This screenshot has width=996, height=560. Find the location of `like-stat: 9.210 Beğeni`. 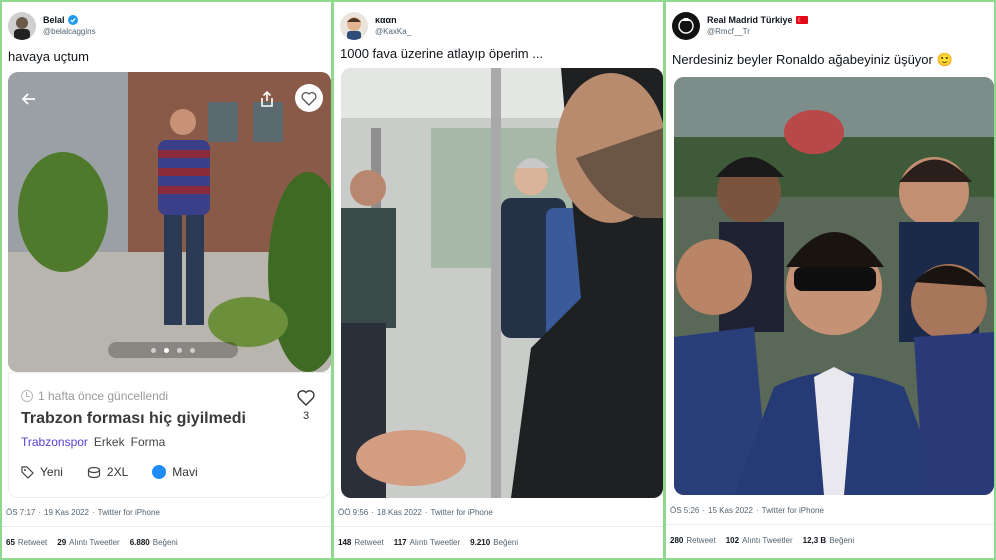

like-stat: 9.210 Beğeni is located at coordinates (494, 542).